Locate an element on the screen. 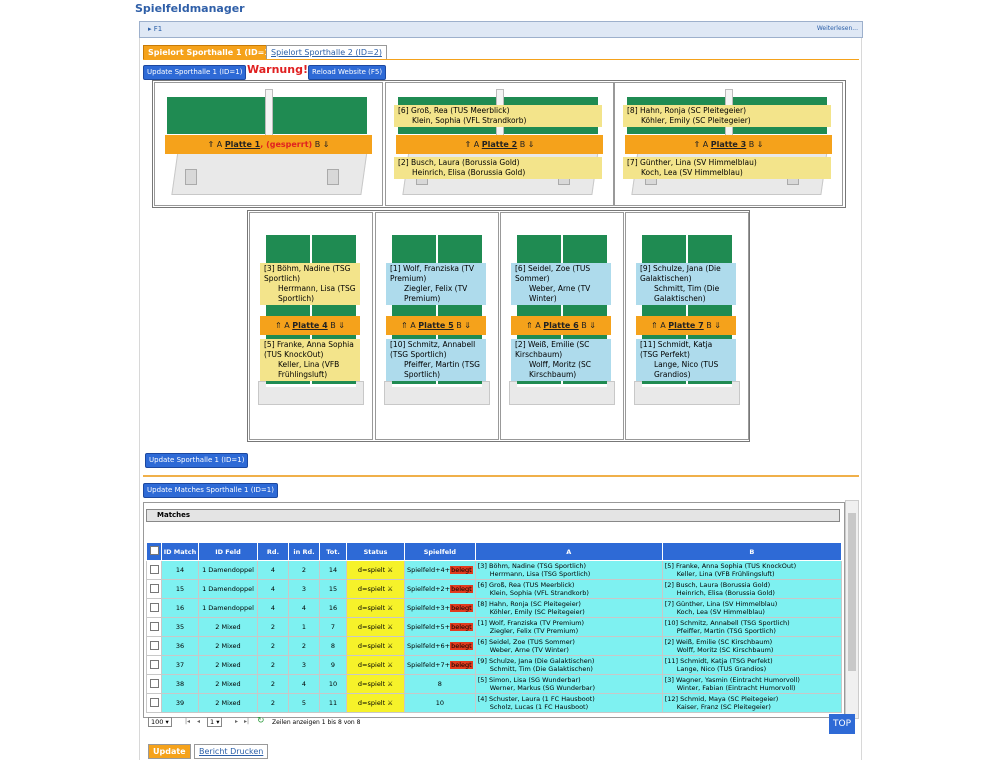 The height and width of the screenshot is (760, 1000). page-size-select: 100 ▾ is located at coordinates (160, 722).